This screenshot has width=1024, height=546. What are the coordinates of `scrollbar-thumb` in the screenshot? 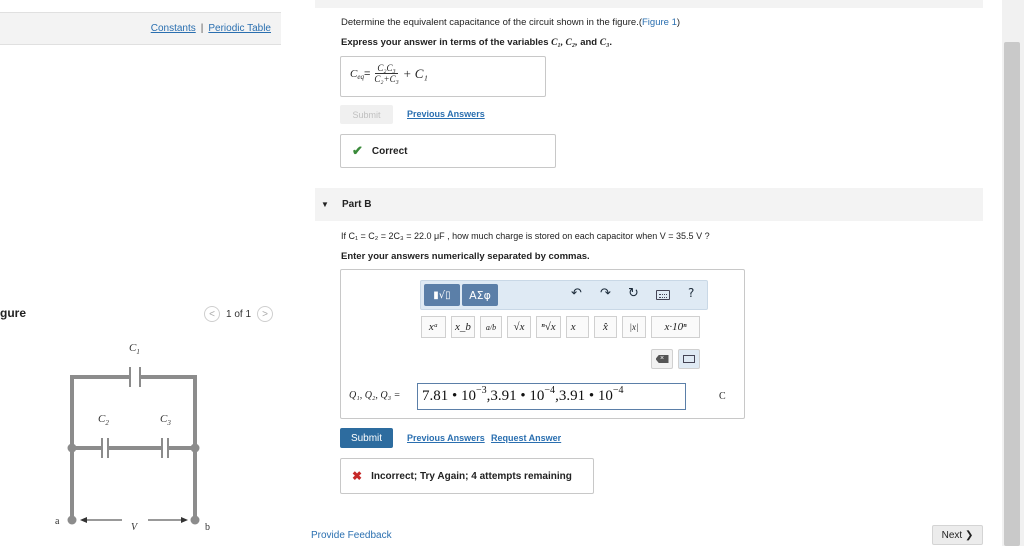 It's located at (1012, 294).